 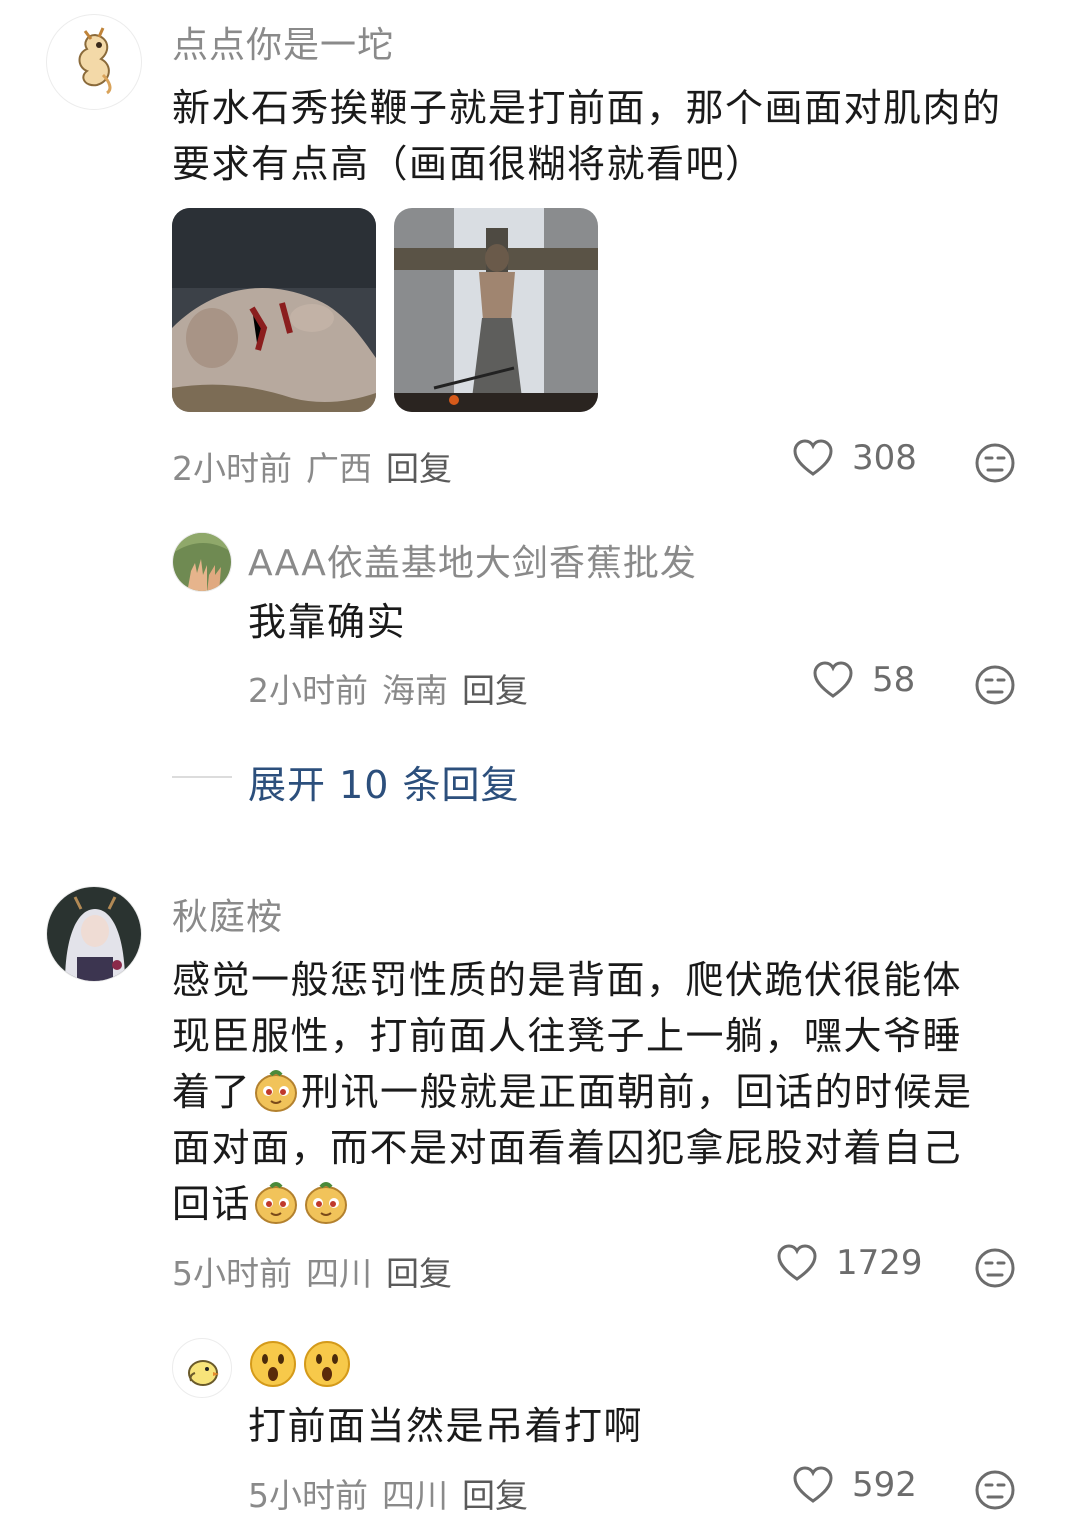 I want to click on like-count: 1729, so click(x=879, y=1263).